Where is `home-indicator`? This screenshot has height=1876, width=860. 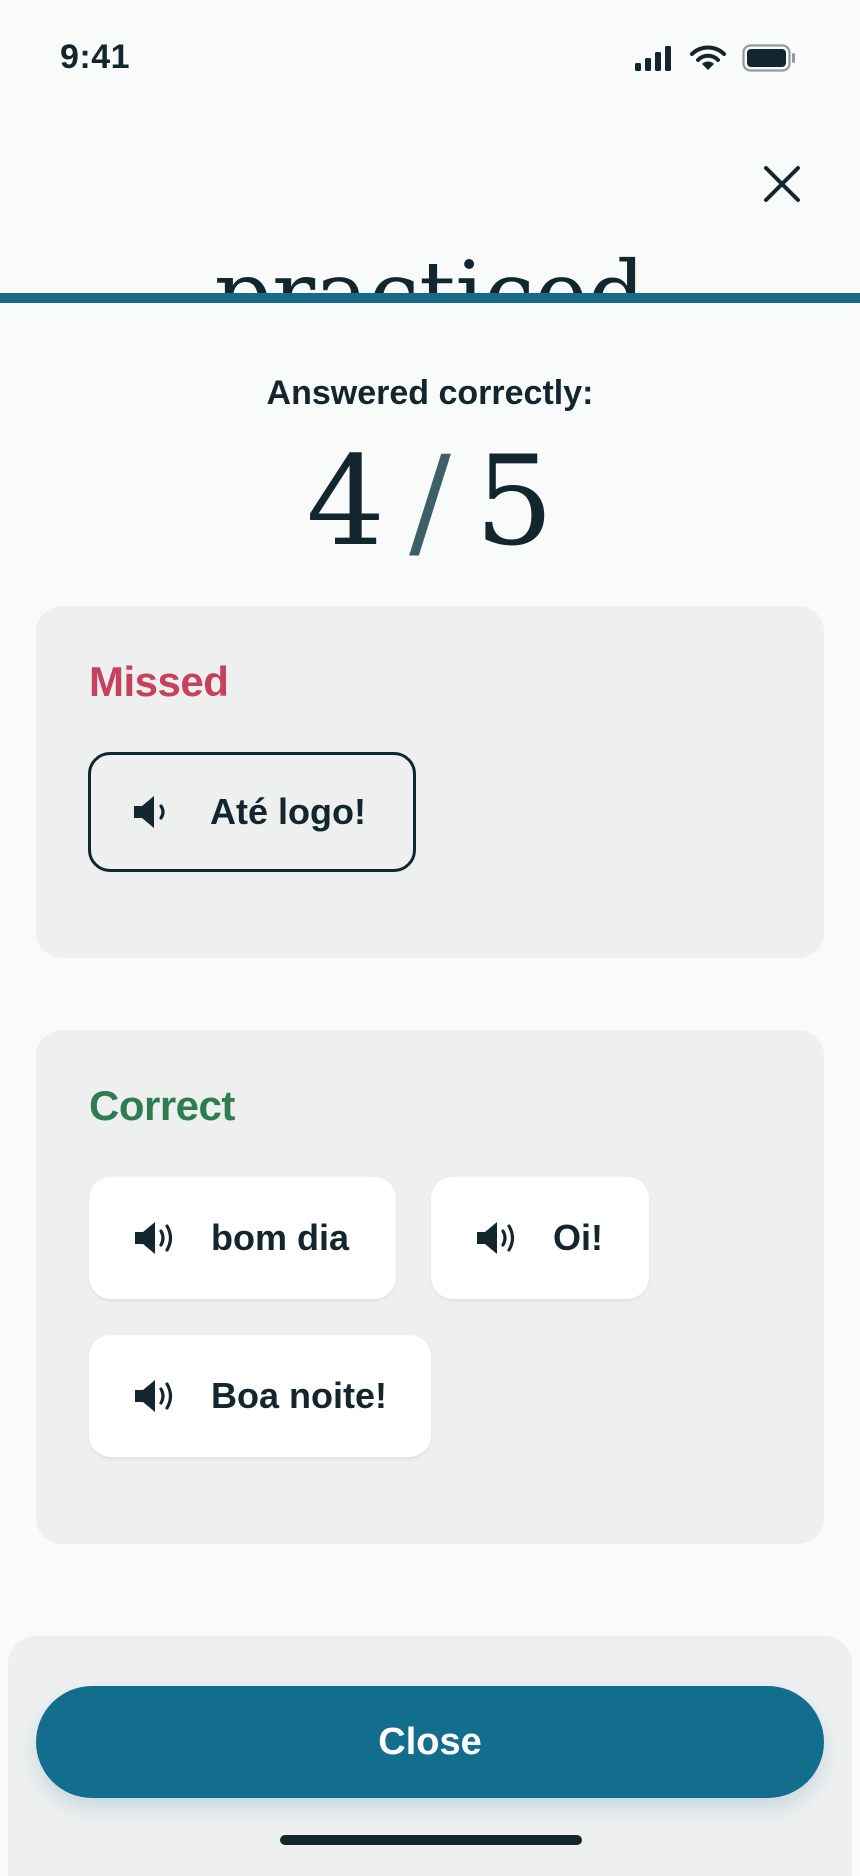
home-indicator is located at coordinates (431, 1840).